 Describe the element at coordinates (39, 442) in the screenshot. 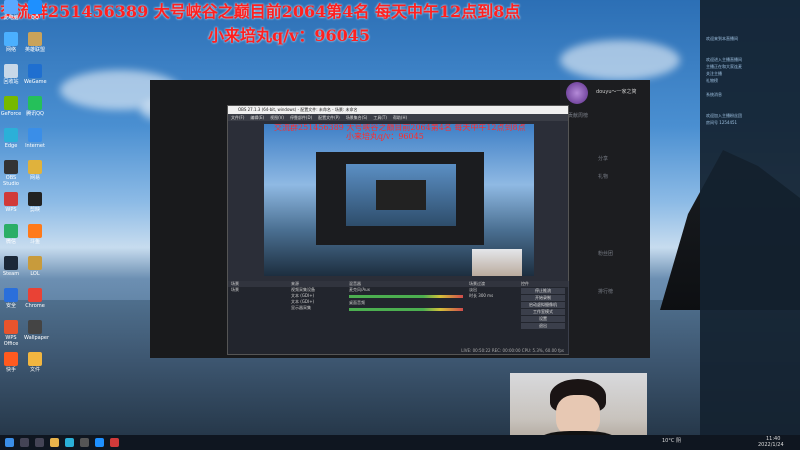

I see `task-view-icon` at that location.